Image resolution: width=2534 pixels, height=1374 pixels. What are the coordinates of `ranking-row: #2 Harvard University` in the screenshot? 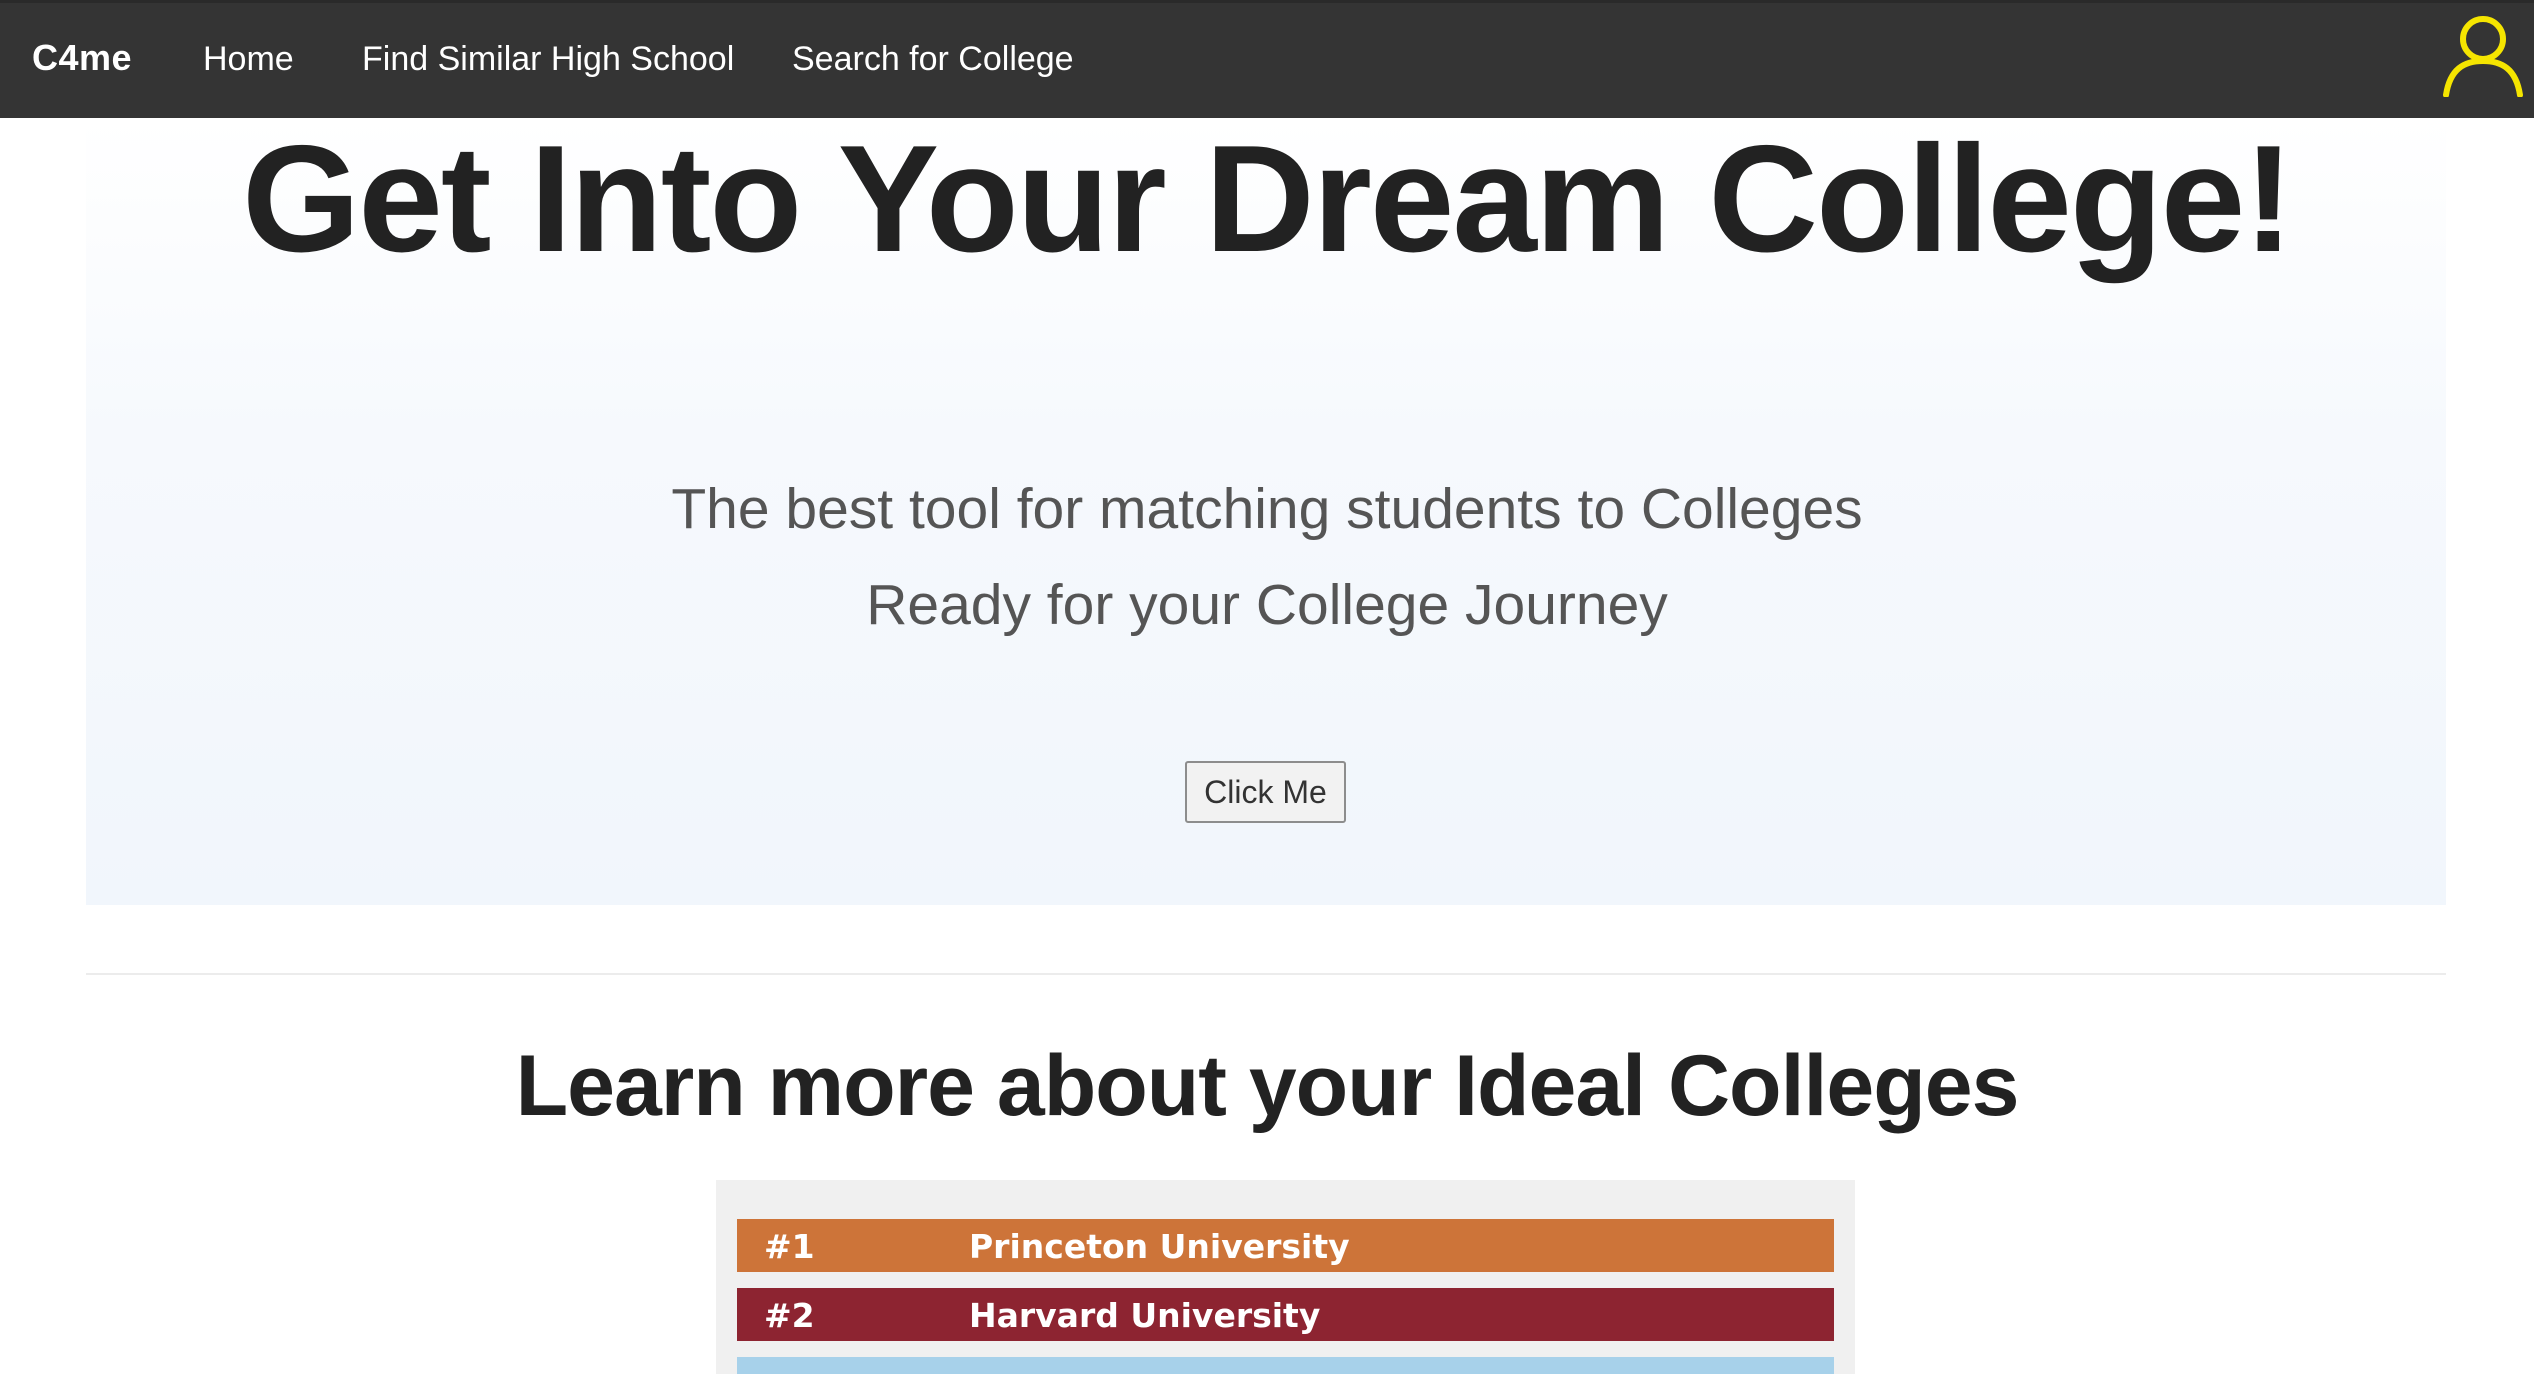 It's located at (1285, 1314).